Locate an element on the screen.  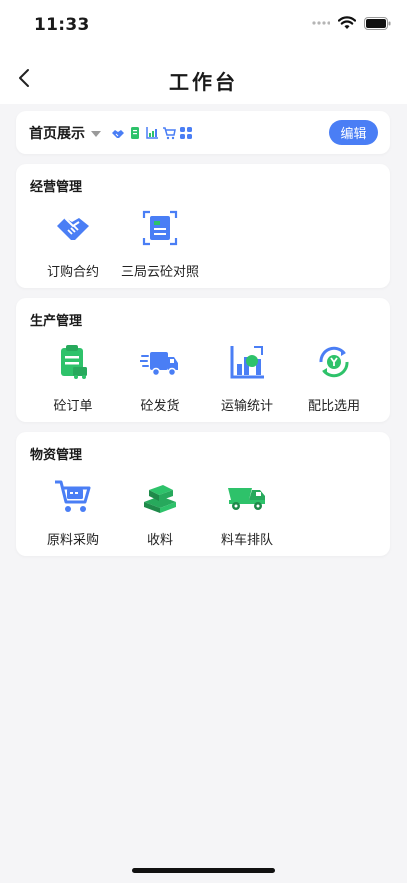
item-mix-selection: 配比选用 is located at coordinates (334, 378).